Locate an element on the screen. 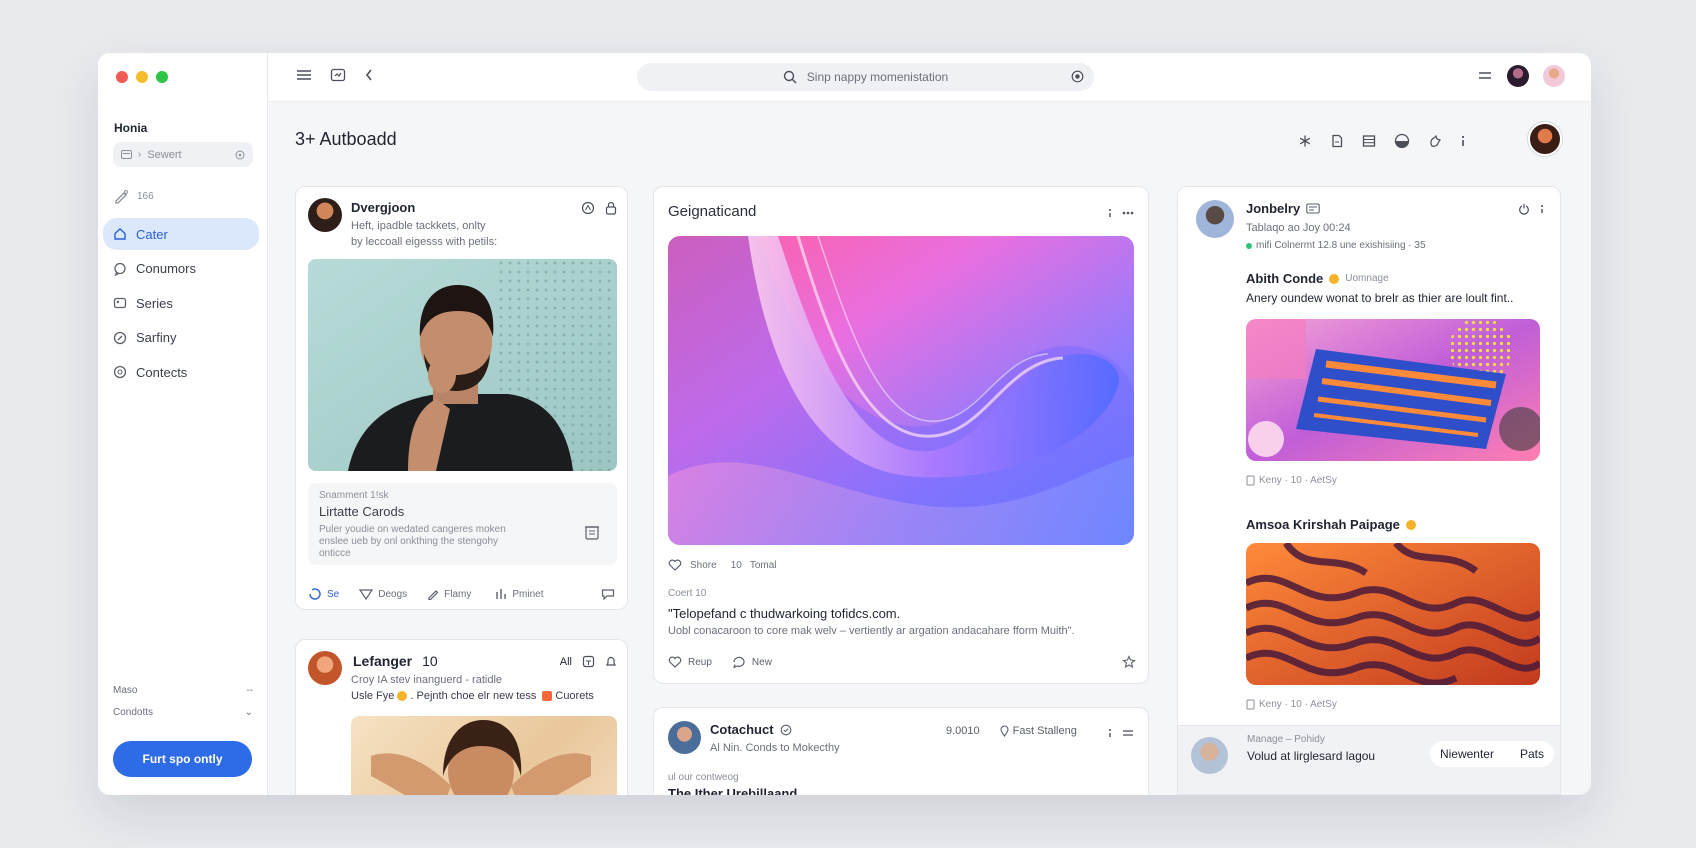 Image resolution: width=1696 pixels, height=848 pixels. settings-icon is located at coordinates (240, 155).